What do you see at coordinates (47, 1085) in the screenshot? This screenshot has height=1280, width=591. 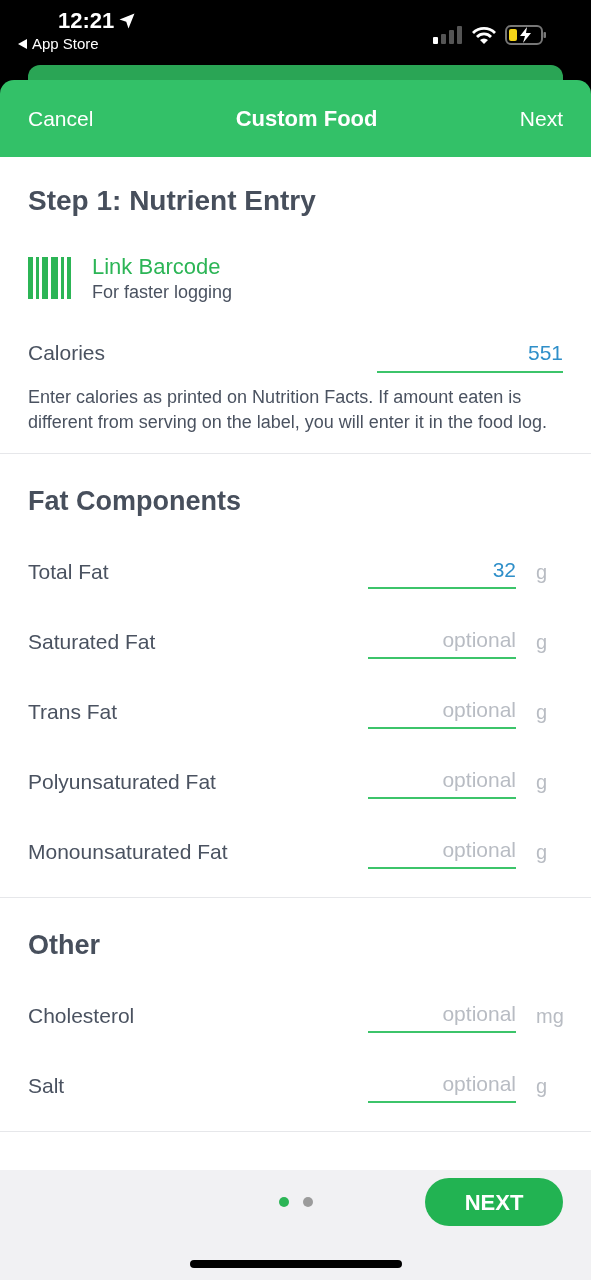 I see `field-label: Salt` at bounding box center [47, 1085].